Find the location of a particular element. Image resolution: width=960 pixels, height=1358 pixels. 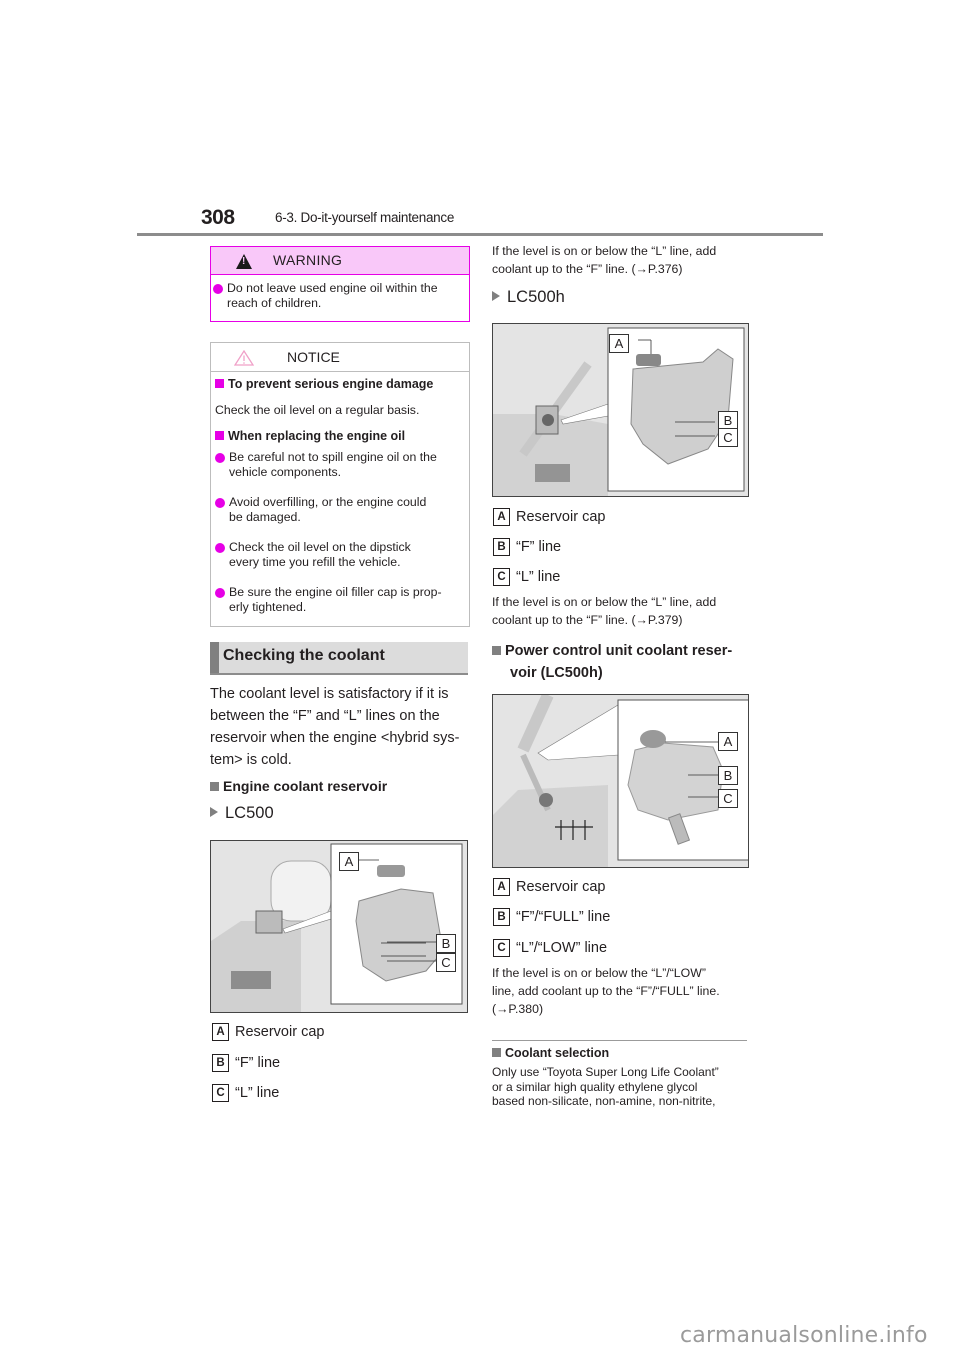

pcu-illustration is located at coordinates (620, 781).